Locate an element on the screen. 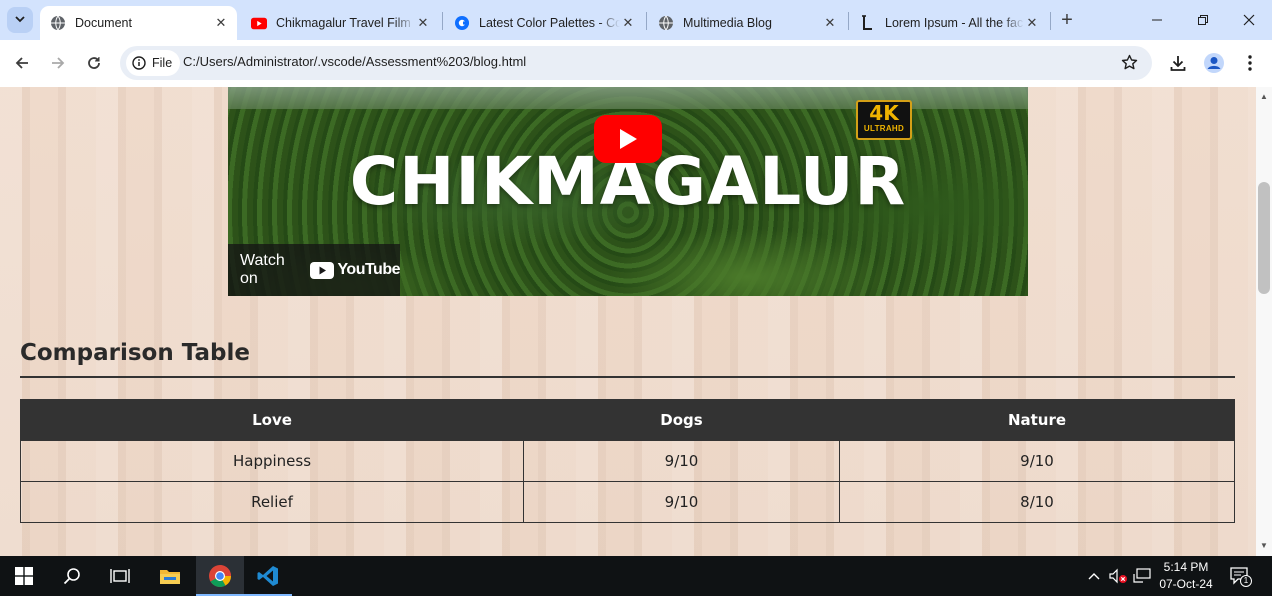  file-explorer-button is located at coordinates (170, 576).